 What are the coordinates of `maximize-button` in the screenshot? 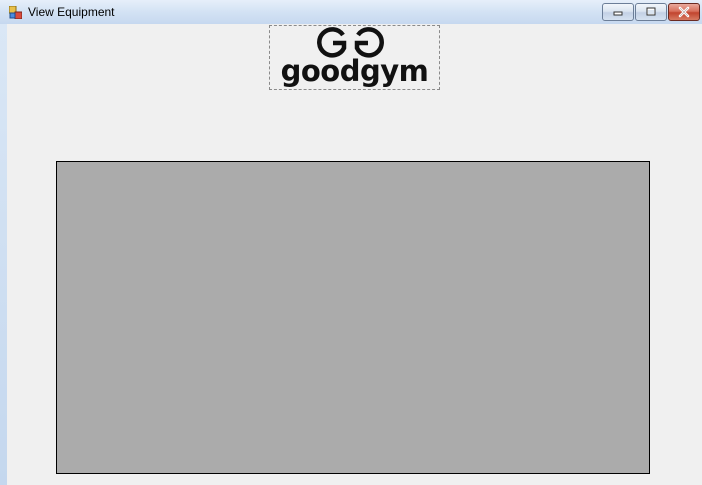 It's located at (651, 12).